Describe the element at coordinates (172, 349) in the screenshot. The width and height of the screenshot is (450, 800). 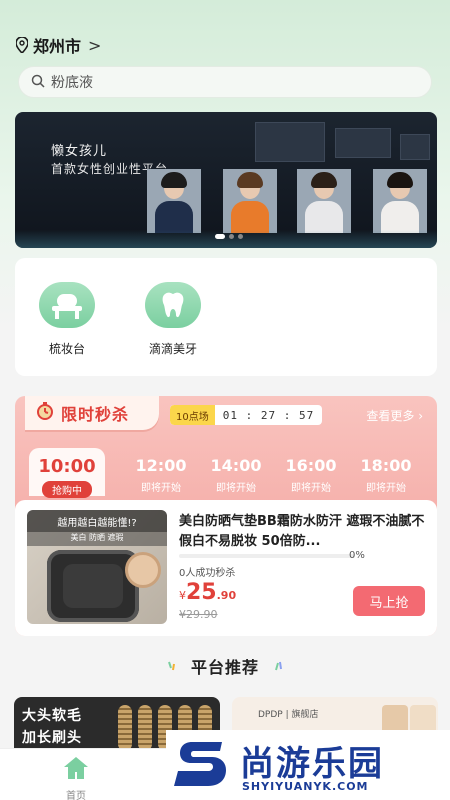
I see `category-label: 滴滴美牙` at that location.